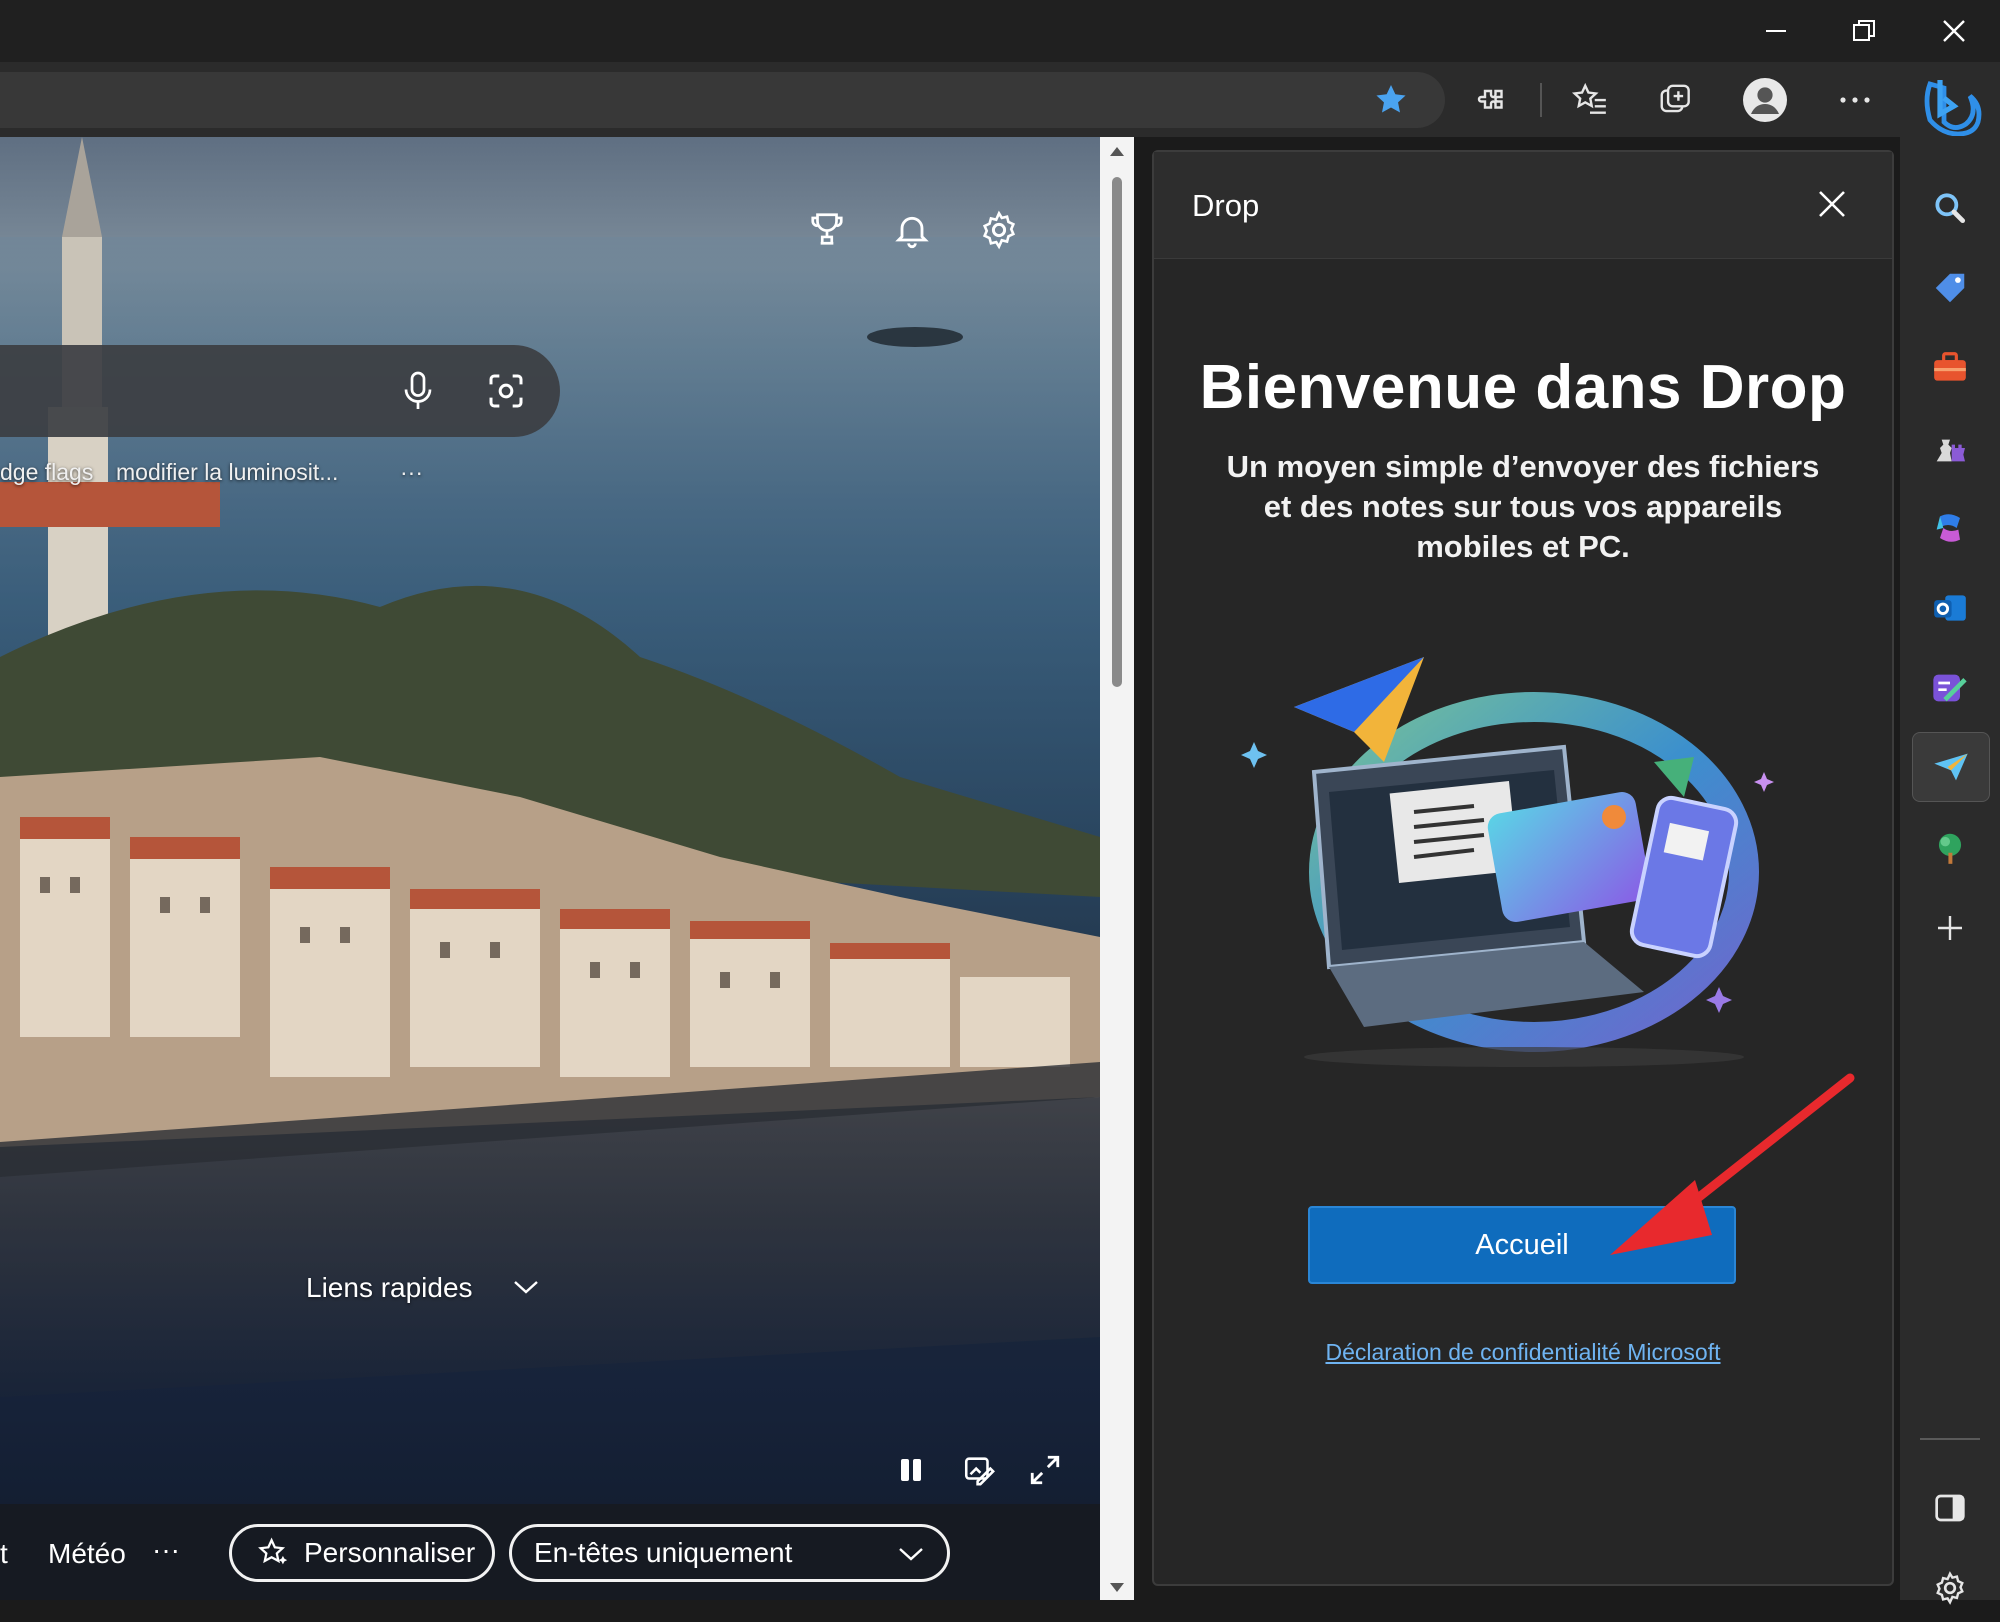  I want to click on sparkle-star-icon, so click(273, 1553).